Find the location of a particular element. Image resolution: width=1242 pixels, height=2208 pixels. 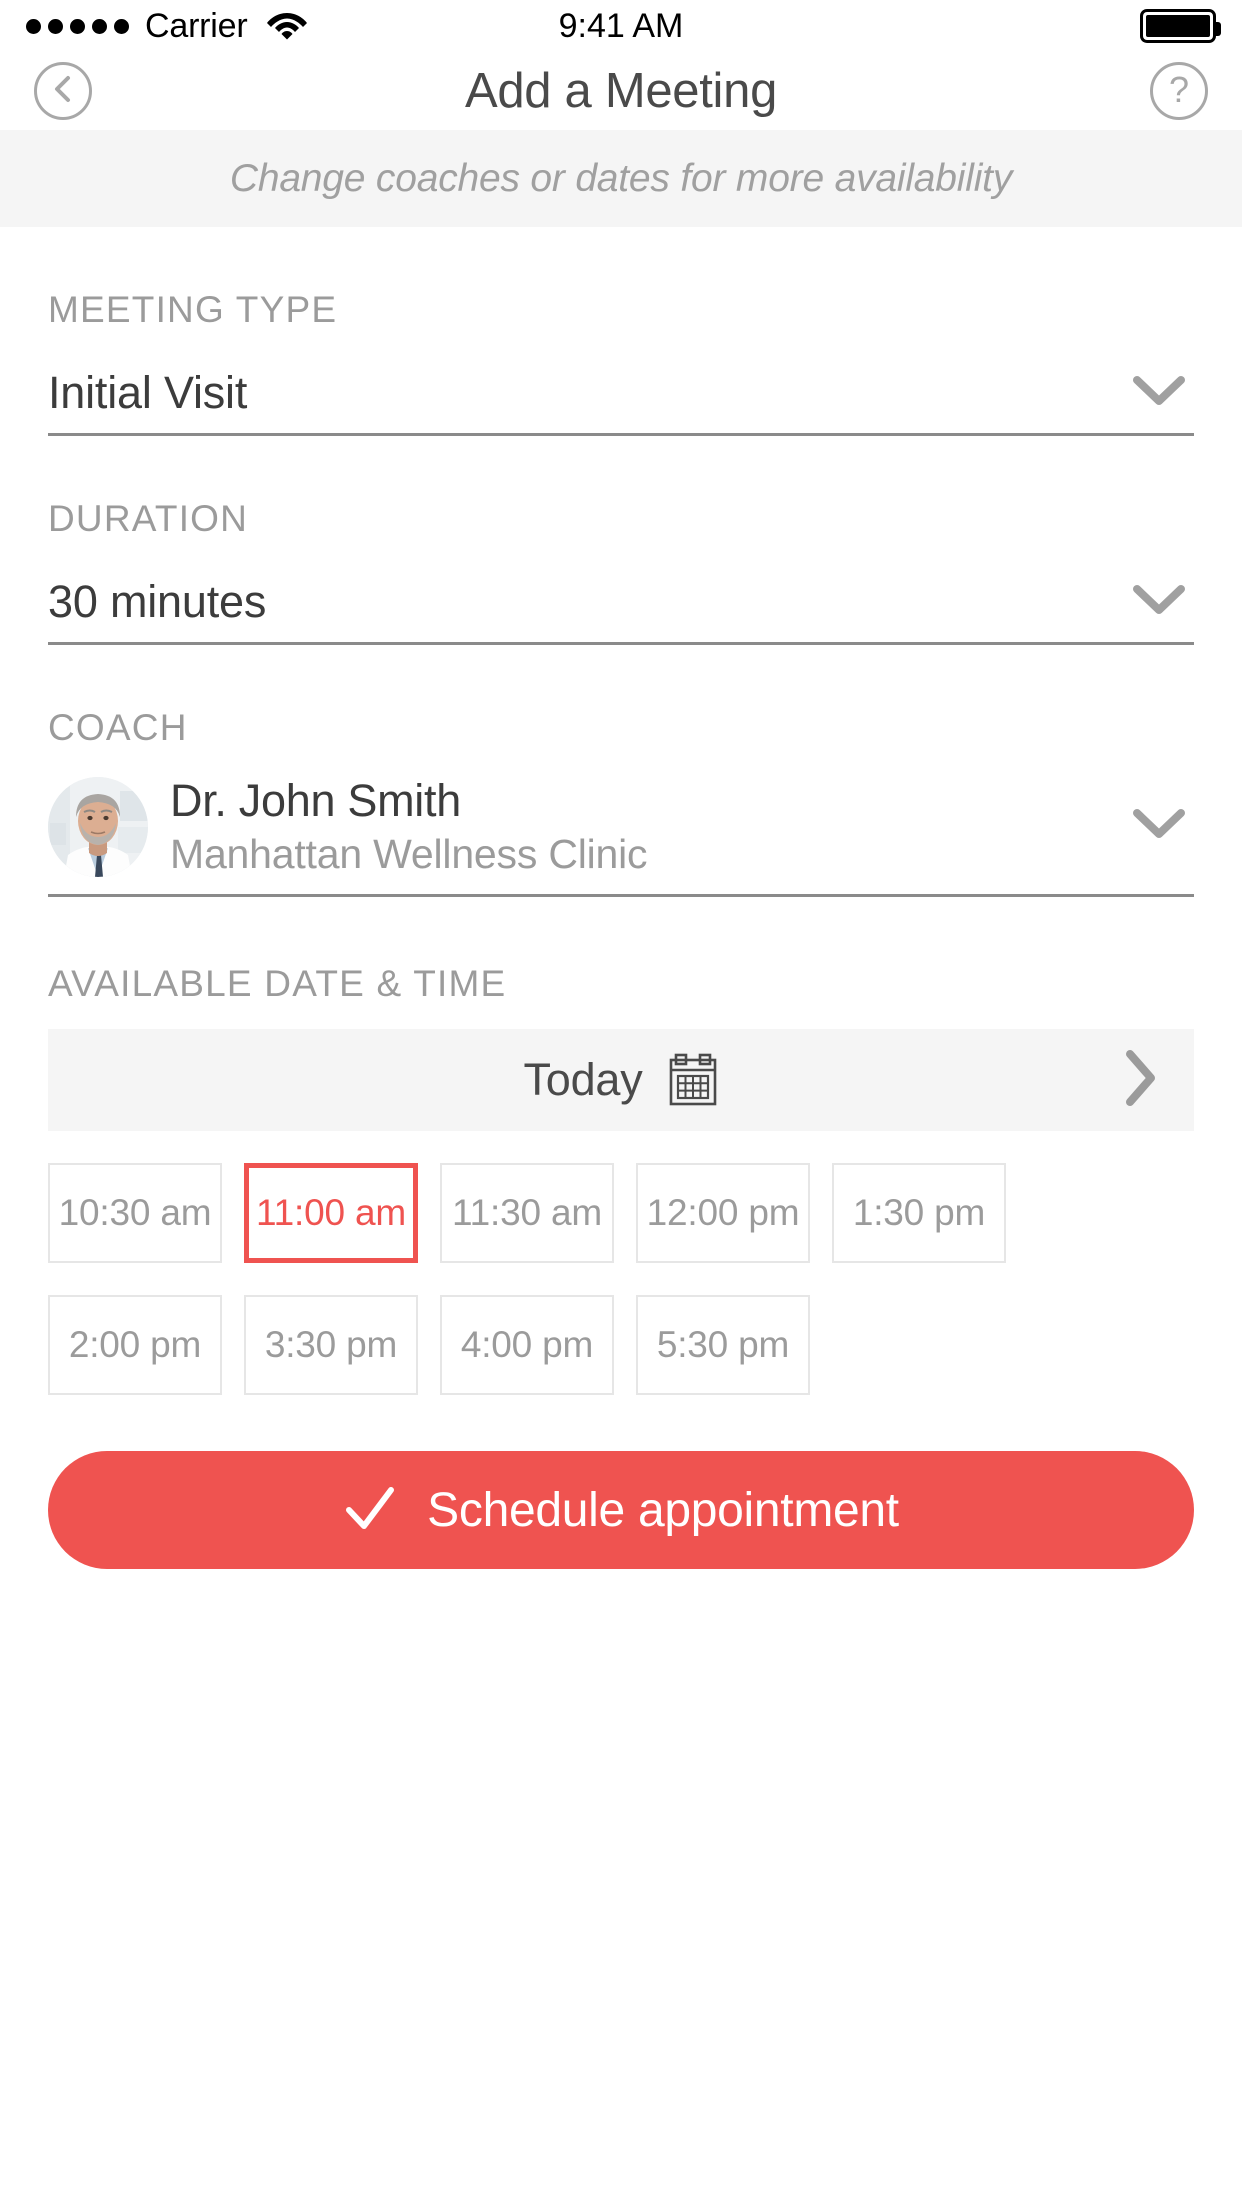

meeting-type-group: MEETING TYPE Initial Visit is located at coordinates (621, 331).